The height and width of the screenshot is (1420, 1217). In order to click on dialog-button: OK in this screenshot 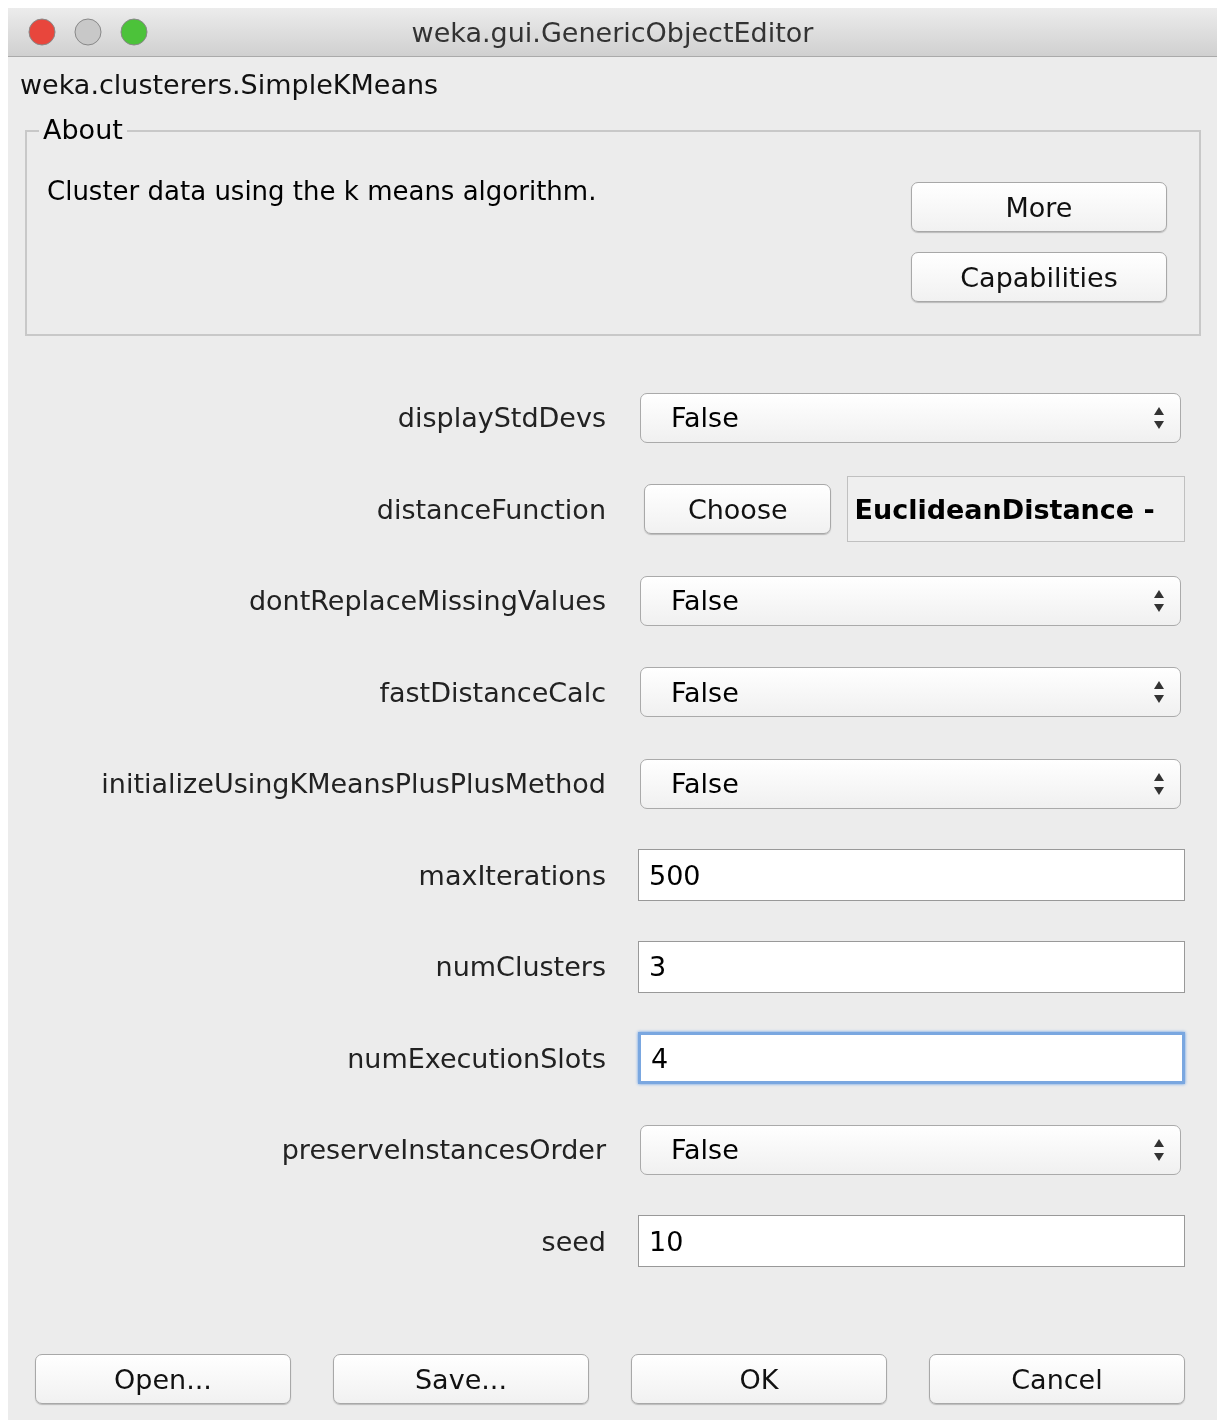, I will do `click(759, 1379)`.